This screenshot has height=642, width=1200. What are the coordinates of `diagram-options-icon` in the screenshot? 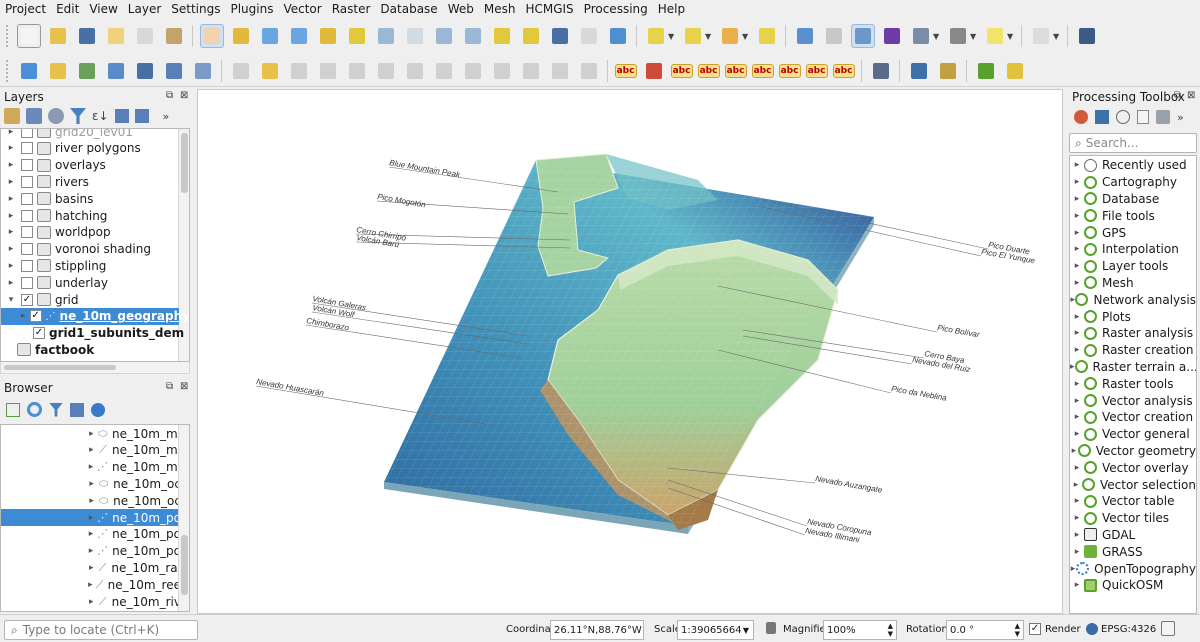 It's located at (654, 71).